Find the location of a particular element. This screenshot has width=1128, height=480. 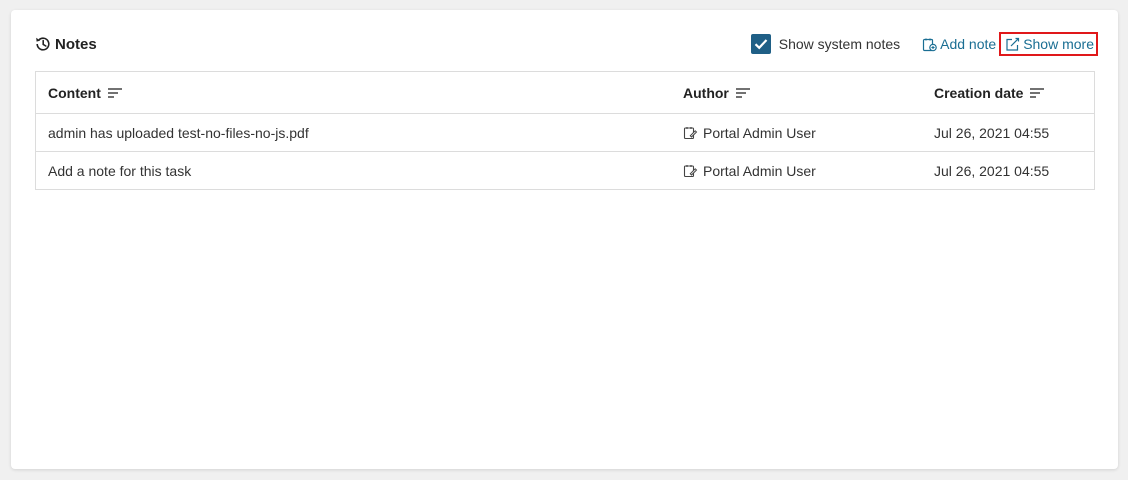

column-header-creation-date-label: Creation date is located at coordinates (979, 92).